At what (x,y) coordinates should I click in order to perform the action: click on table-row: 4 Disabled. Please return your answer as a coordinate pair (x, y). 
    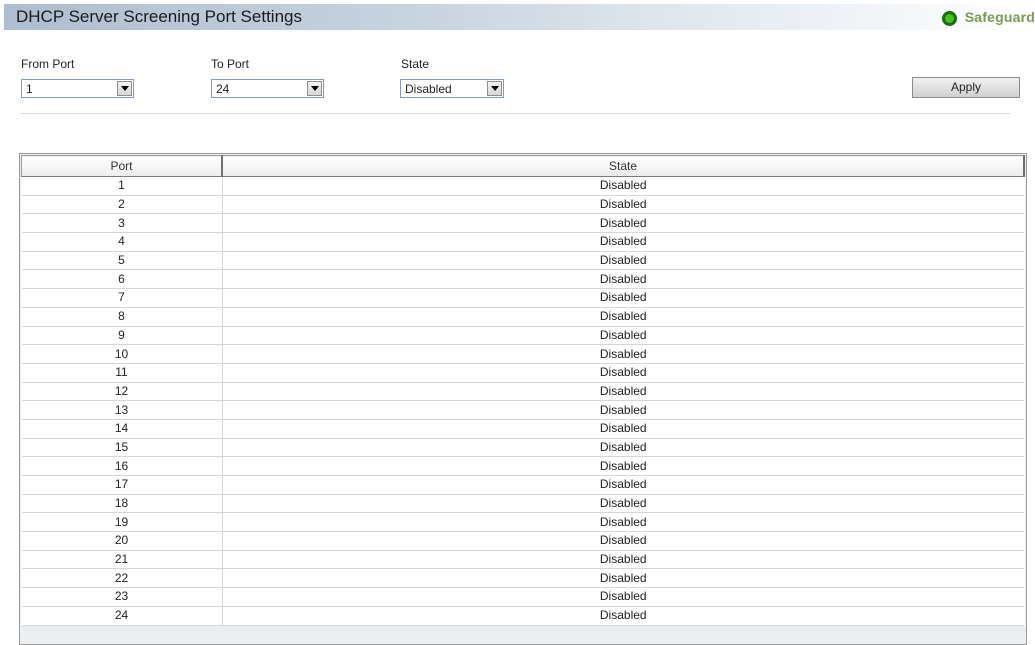
    Looking at the image, I should click on (522, 242).